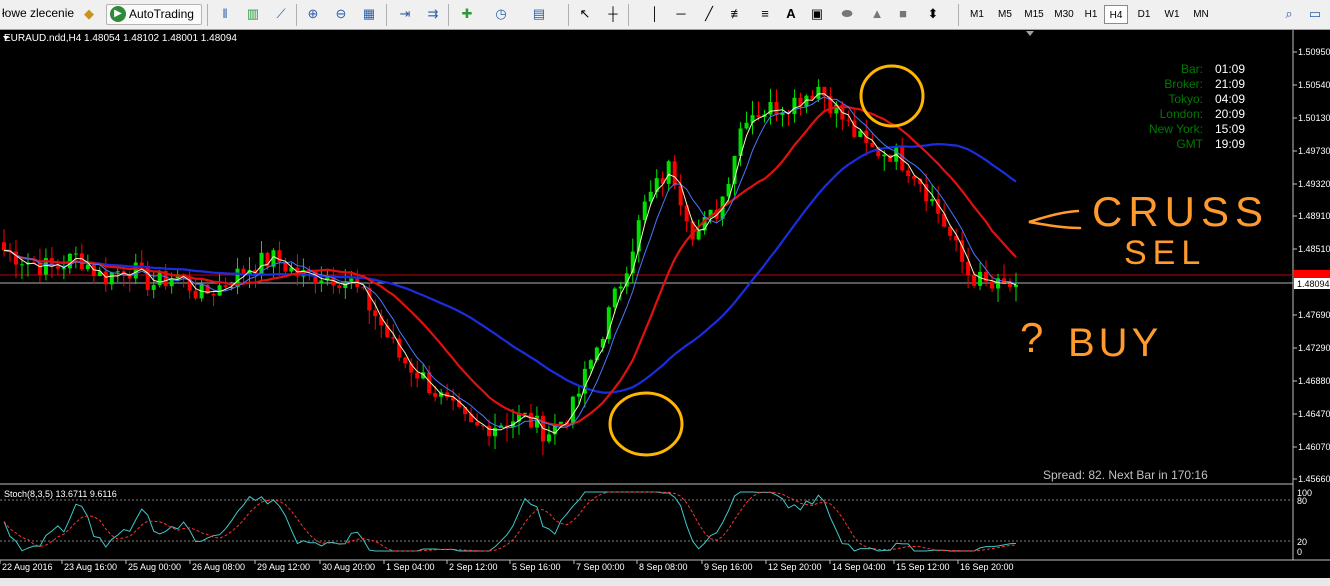 The width and height of the screenshot is (1330, 586). Describe the element at coordinates (1302, 542) in the screenshot. I see `stoch-label-20: 20` at that location.